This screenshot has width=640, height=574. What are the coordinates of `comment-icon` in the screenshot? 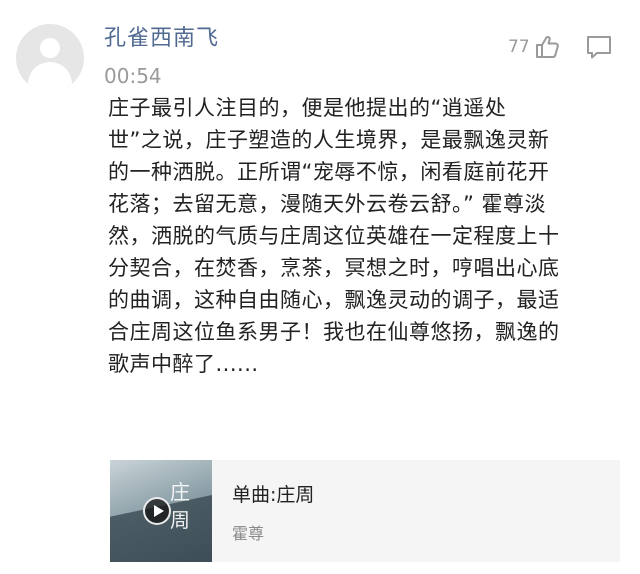 It's located at (599, 47).